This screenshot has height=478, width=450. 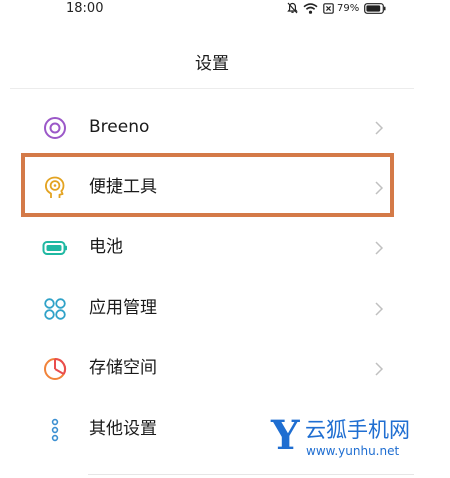 What do you see at coordinates (212, 248) in the screenshot?
I see `settings-item-battery: 电池` at bounding box center [212, 248].